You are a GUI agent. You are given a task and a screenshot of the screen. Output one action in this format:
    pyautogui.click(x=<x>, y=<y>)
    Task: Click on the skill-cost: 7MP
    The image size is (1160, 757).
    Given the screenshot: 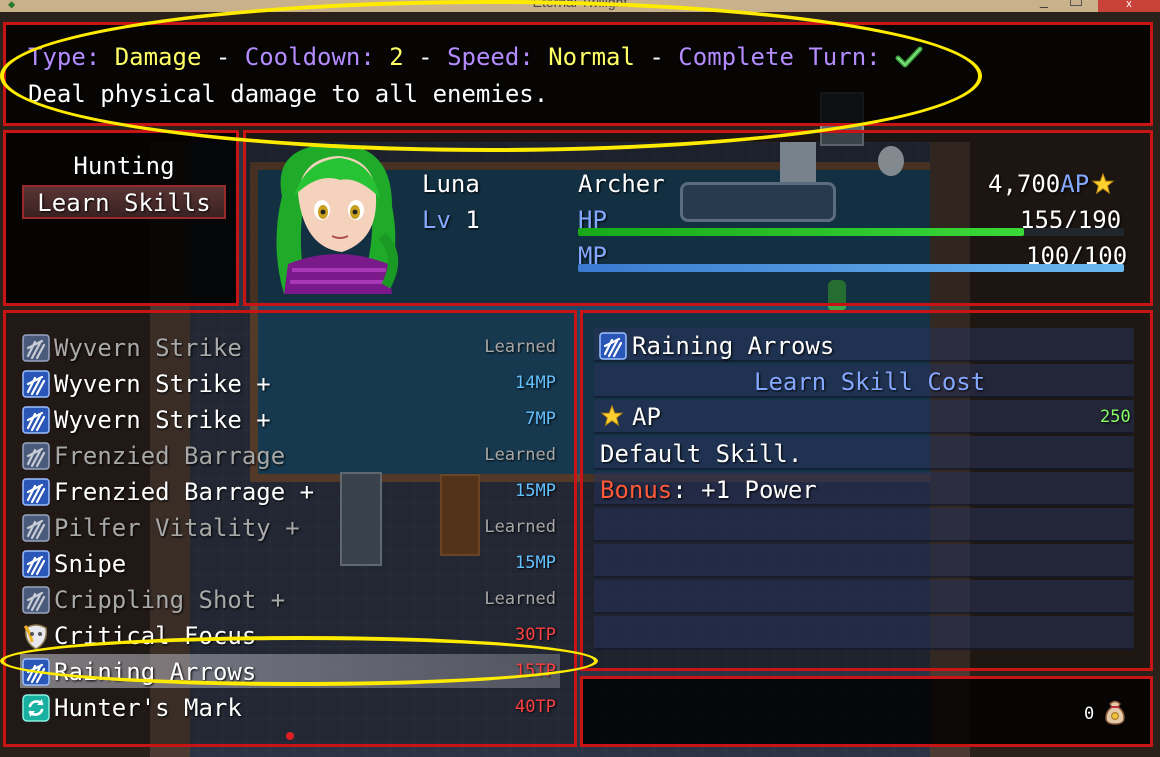 What is the action you would take?
    pyautogui.click(x=540, y=419)
    